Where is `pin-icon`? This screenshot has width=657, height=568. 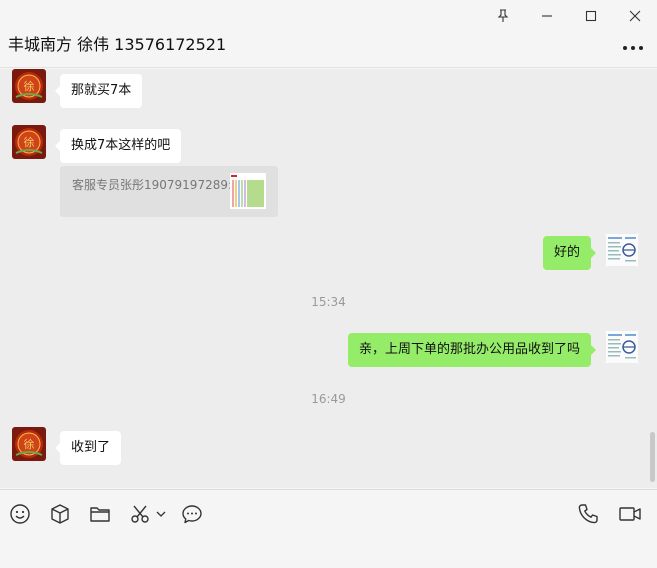 pin-icon is located at coordinates (503, 16).